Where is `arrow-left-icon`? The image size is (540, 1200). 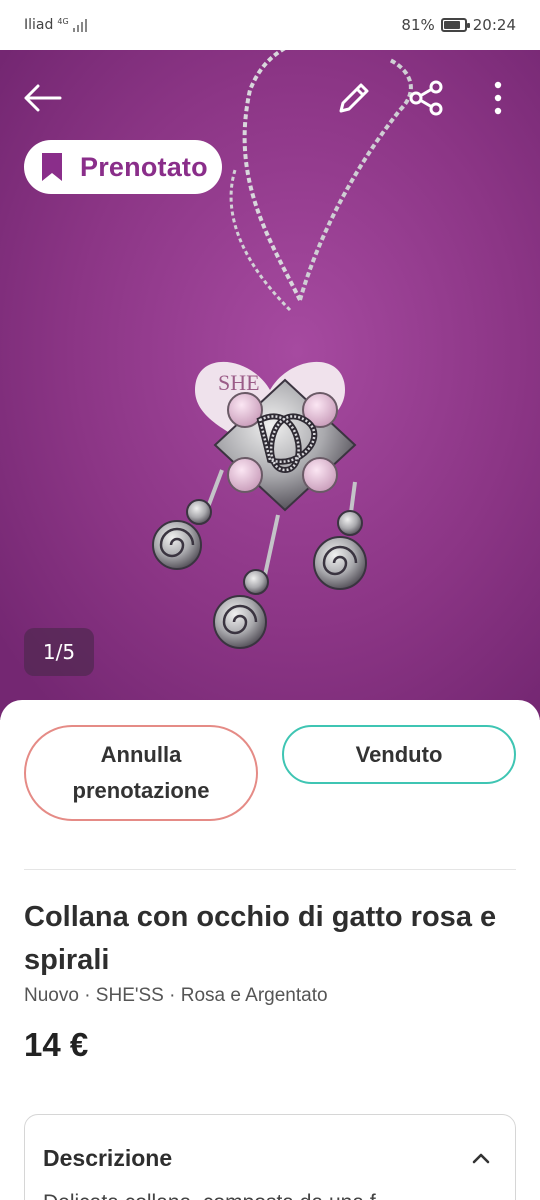
arrow-left-icon is located at coordinates (43, 98).